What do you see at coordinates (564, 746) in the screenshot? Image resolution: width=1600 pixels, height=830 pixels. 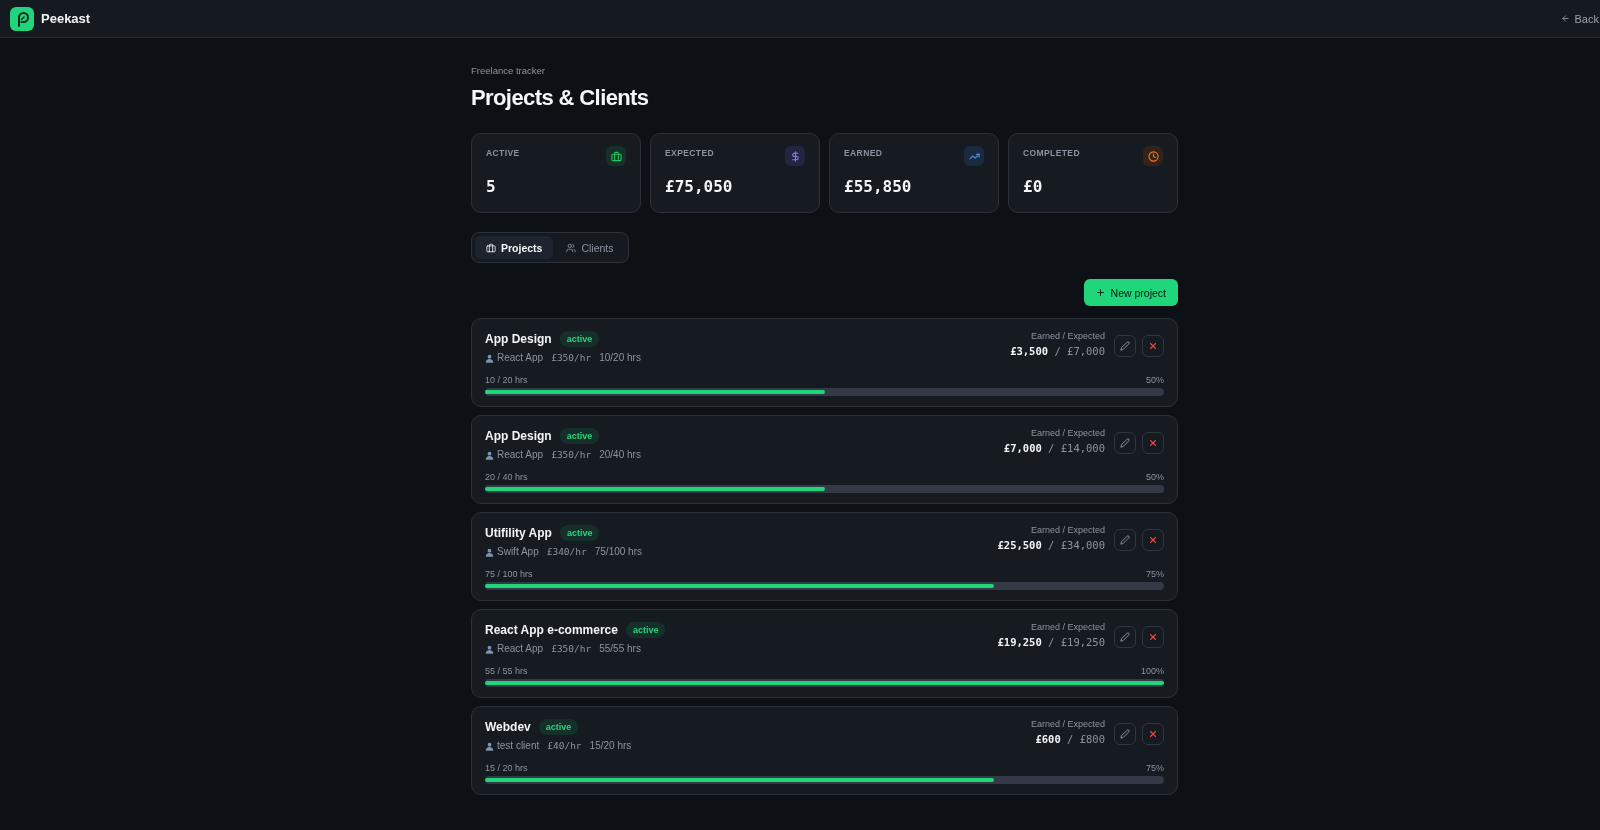 I see `hourly-rate: £40/hr` at bounding box center [564, 746].